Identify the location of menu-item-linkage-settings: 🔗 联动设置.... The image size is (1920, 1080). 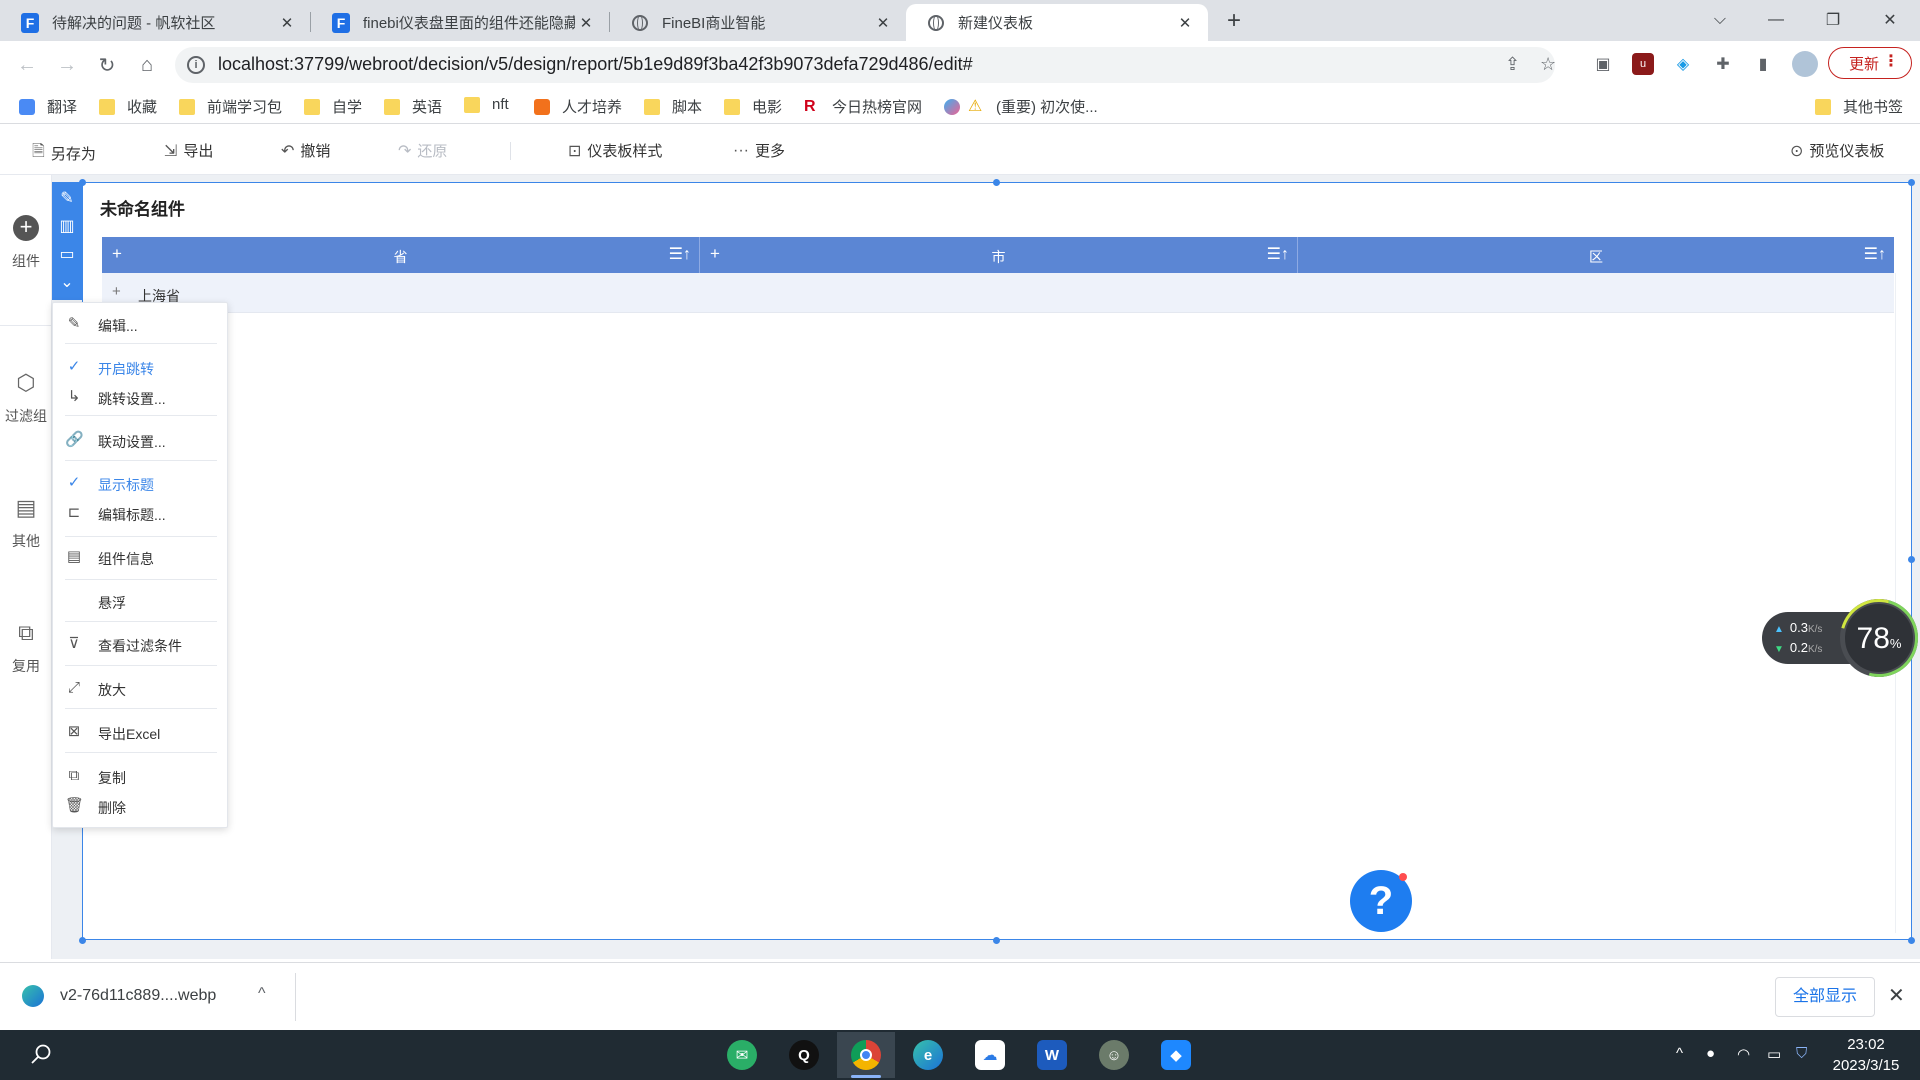
(141, 441).